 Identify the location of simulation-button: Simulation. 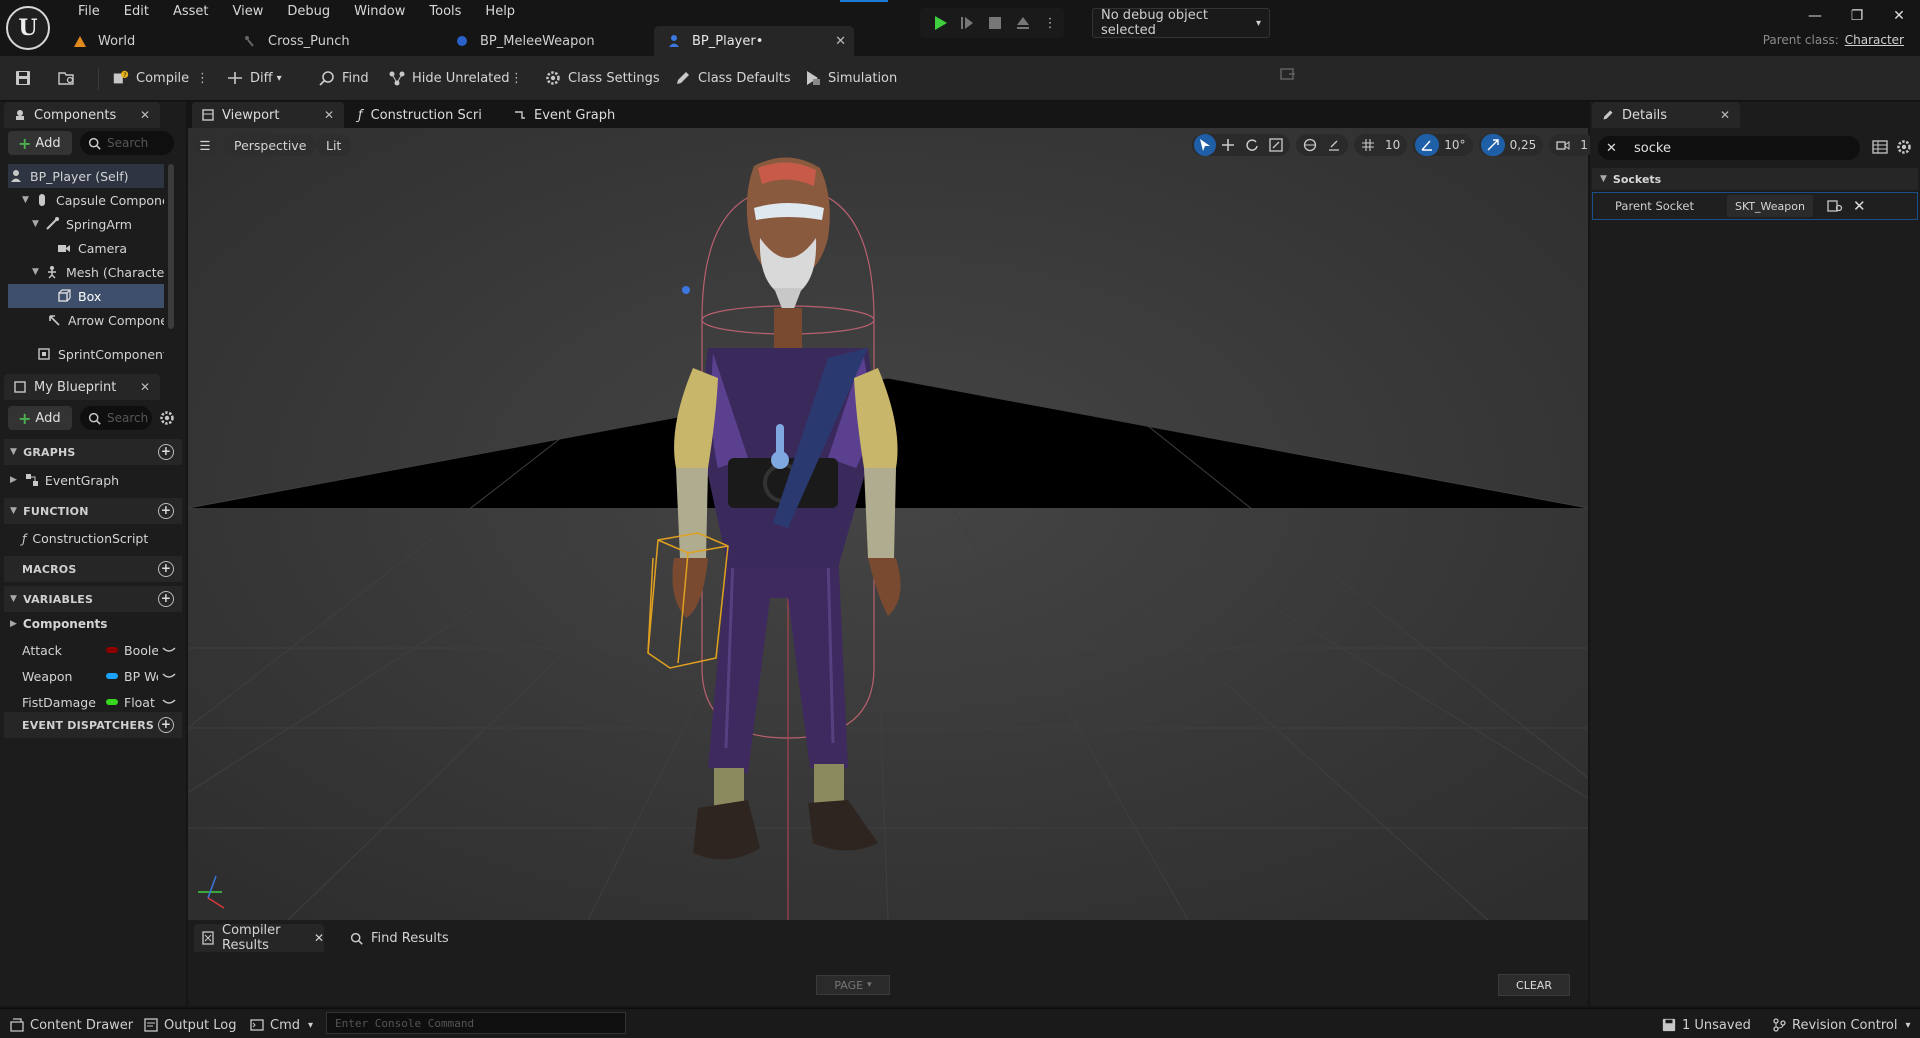
(850, 78).